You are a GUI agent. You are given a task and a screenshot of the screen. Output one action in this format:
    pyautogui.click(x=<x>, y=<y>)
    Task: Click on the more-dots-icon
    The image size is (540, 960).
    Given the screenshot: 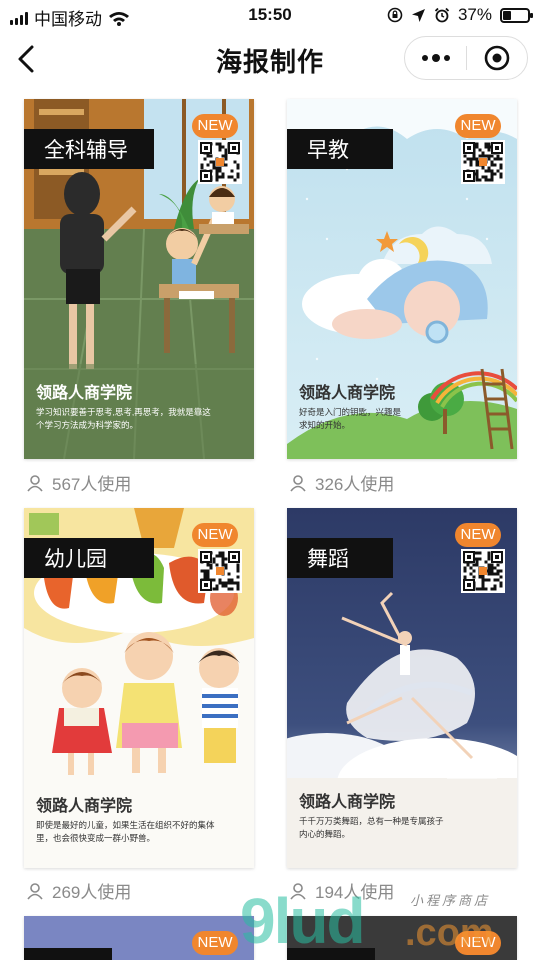 What is the action you would take?
    pyautogui.click(x=424, y=58)
    